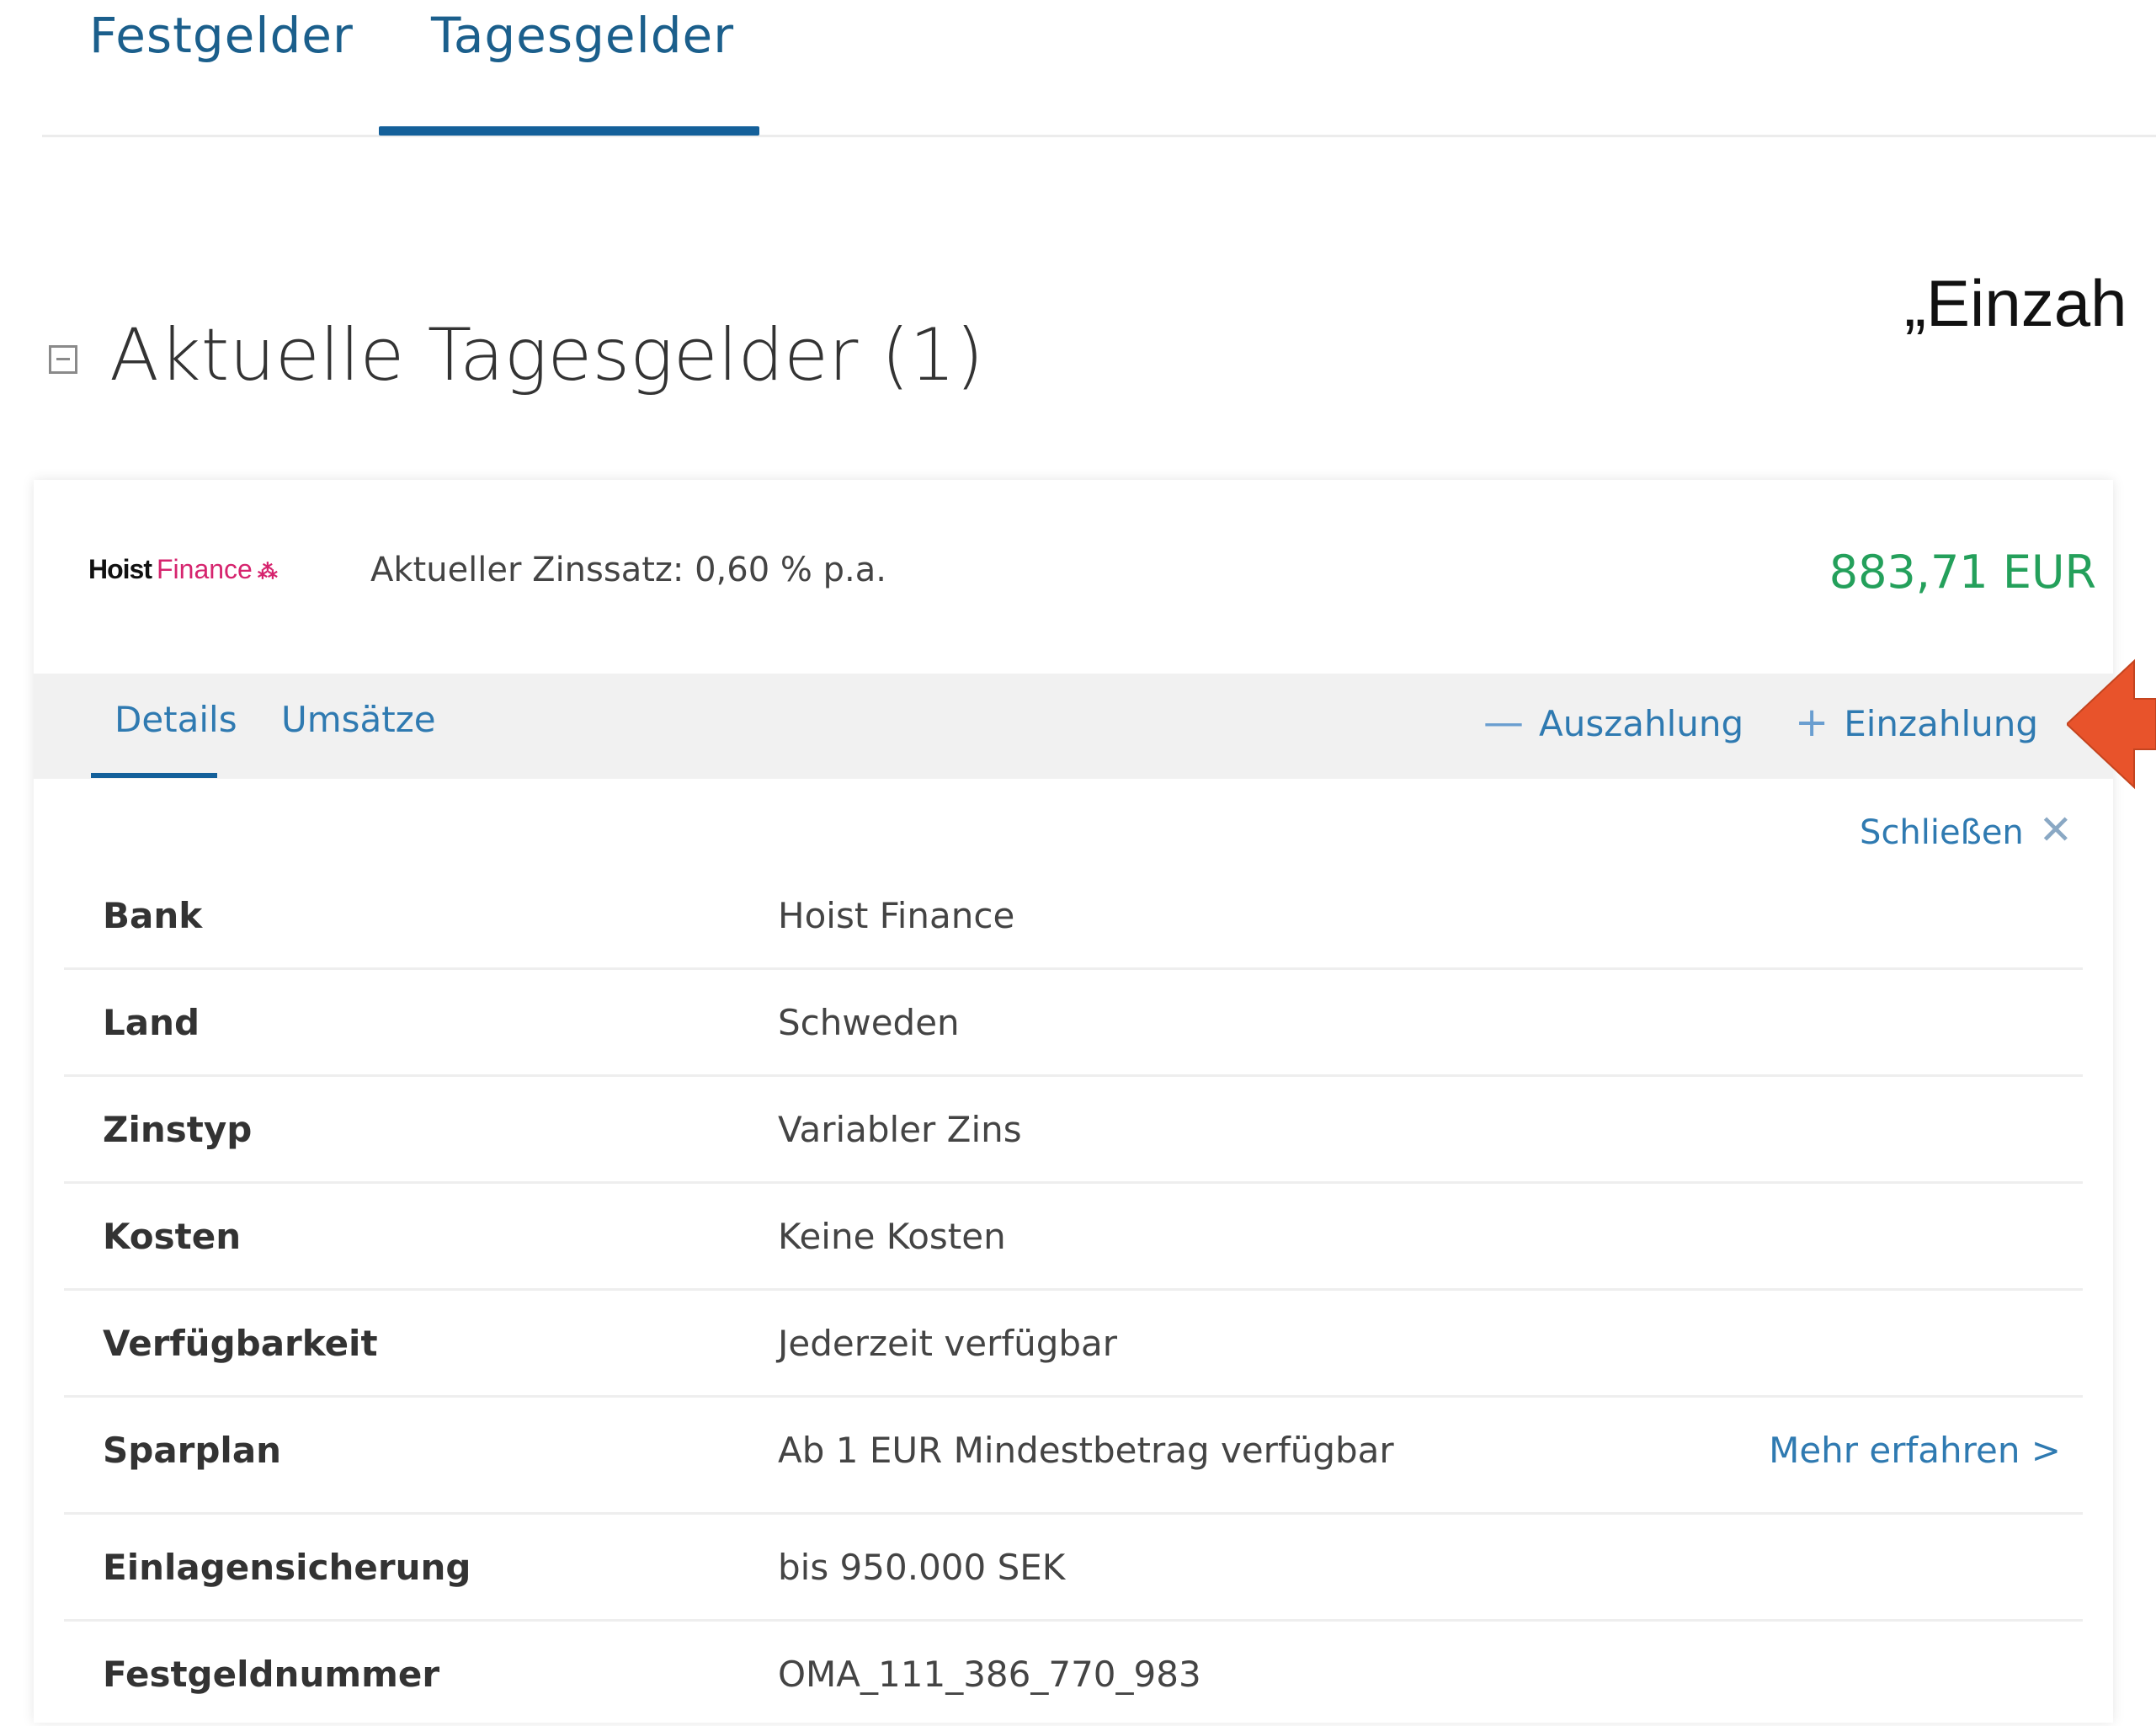 The width and height of the screenshot is (2156, 1726). Describe the element at coordinates (892, 1236) in the screenshot. I see `row-value: Keine Kosten` at that location.